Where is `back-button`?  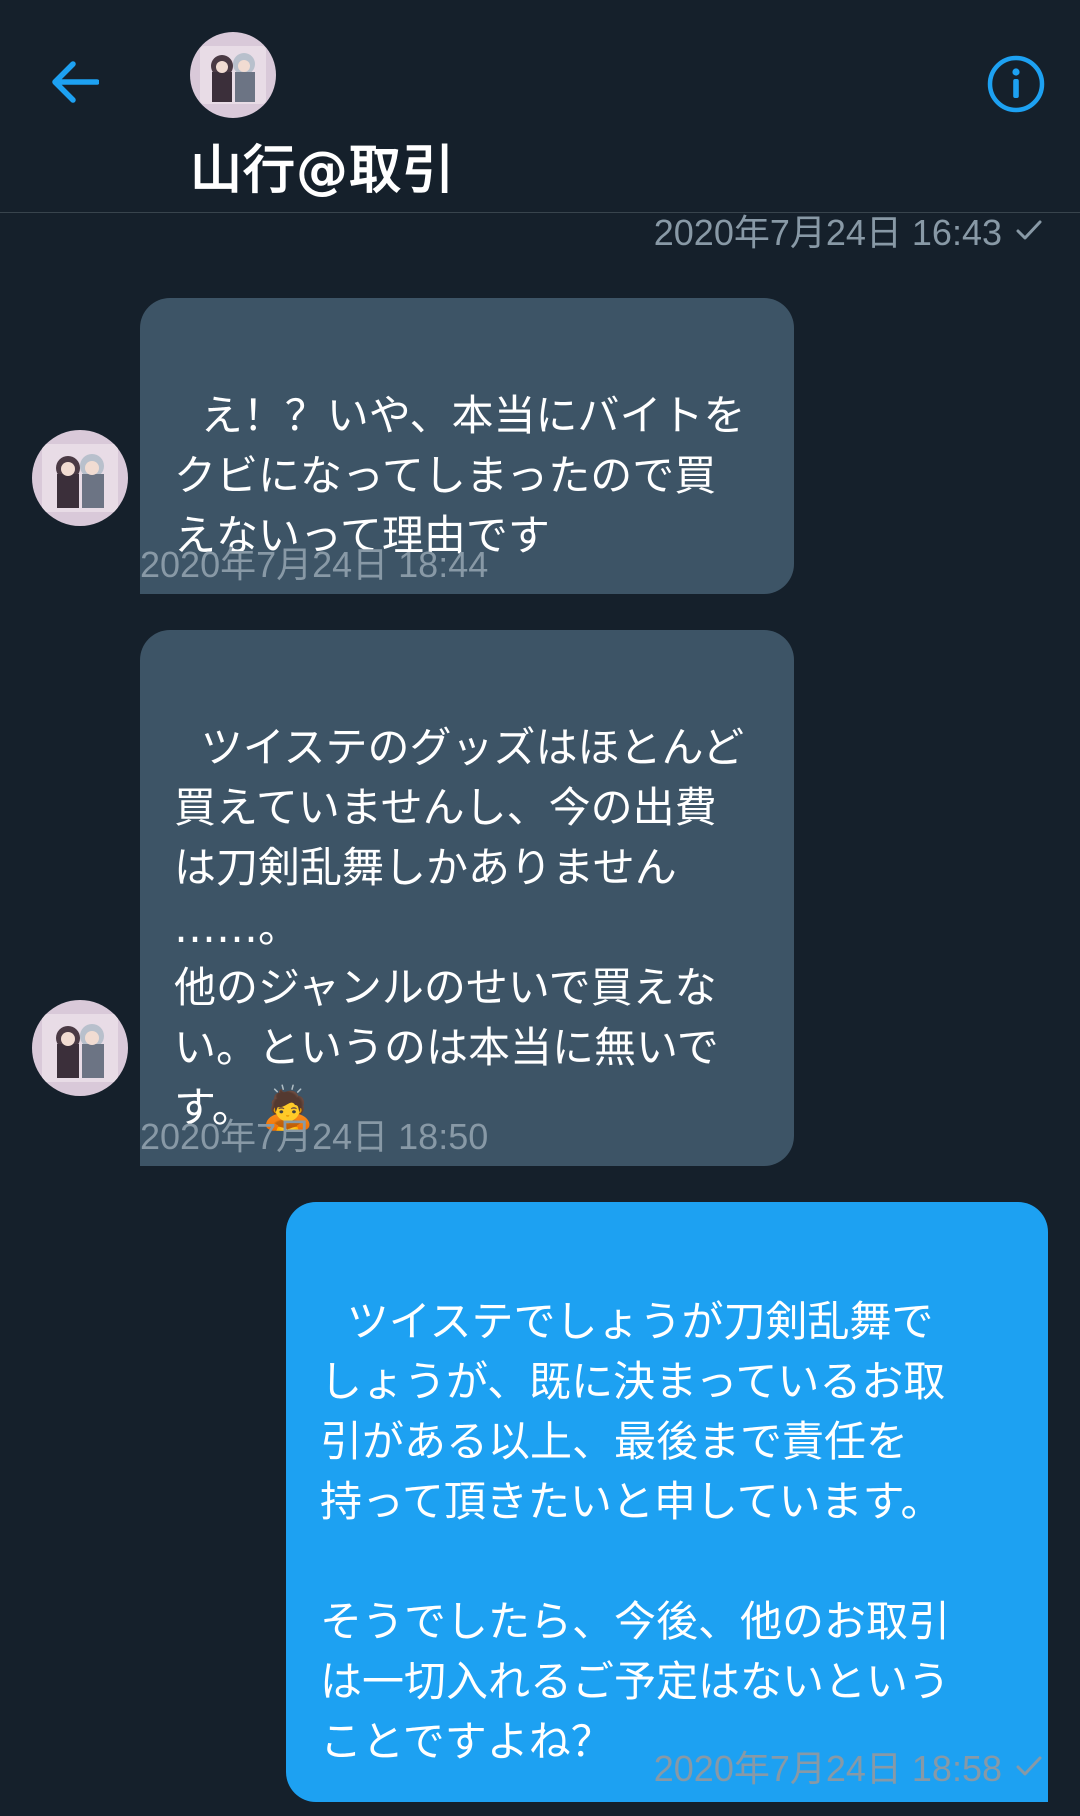
back-button is located at coordinates (74, 82).